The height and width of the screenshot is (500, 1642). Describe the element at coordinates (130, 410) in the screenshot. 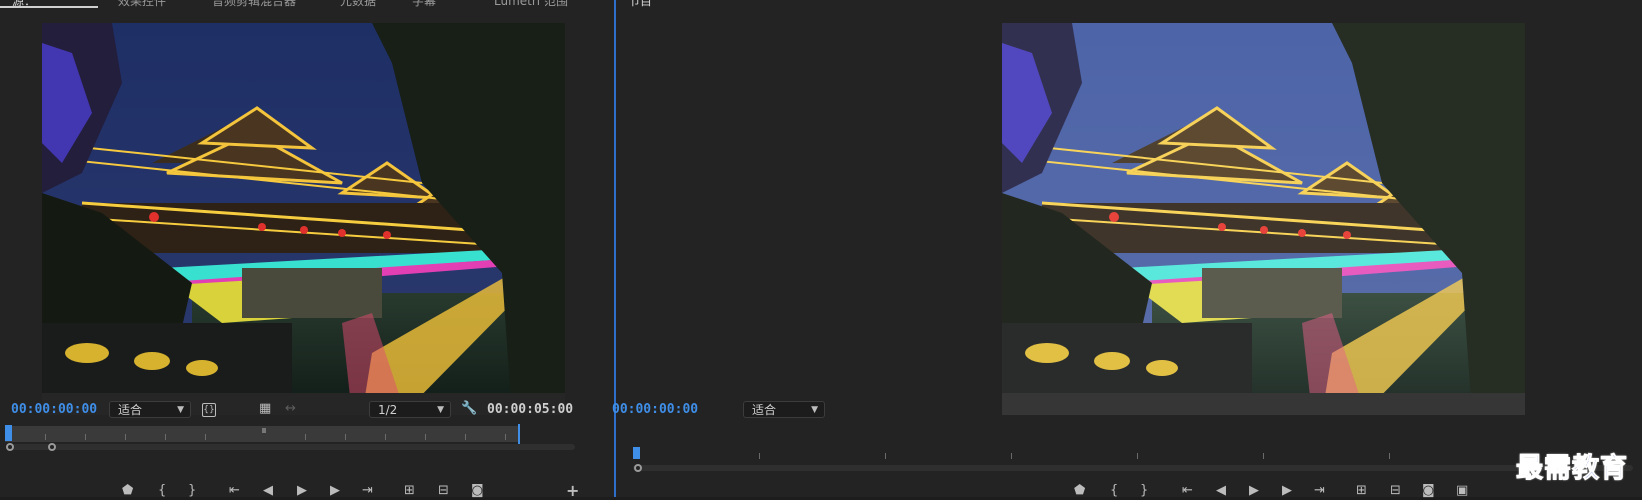

I see `source-zoom-value: 适合` at that location.